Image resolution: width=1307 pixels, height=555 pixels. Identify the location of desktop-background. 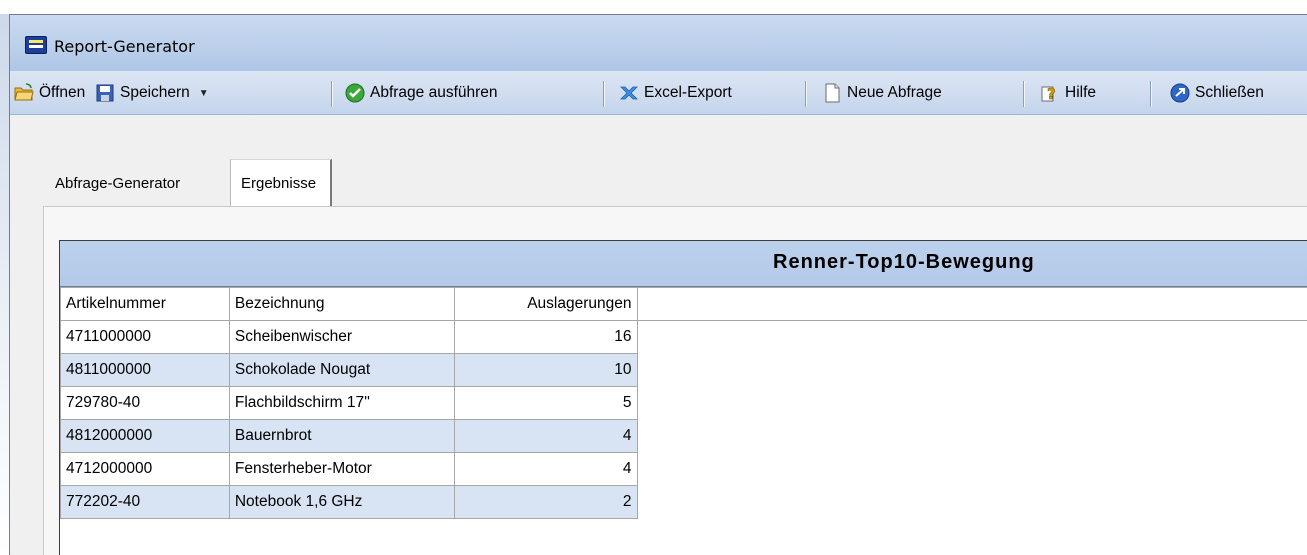
(653, 7).